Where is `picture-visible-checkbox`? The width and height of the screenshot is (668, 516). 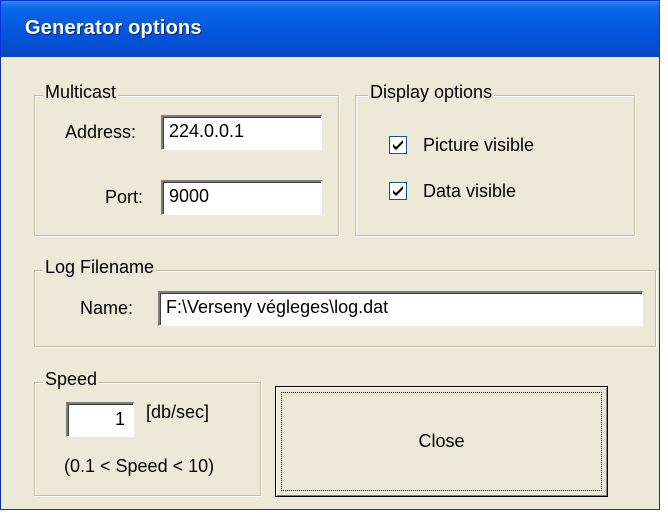 picture-visible-checkbox is located at coordinates (398, 145).